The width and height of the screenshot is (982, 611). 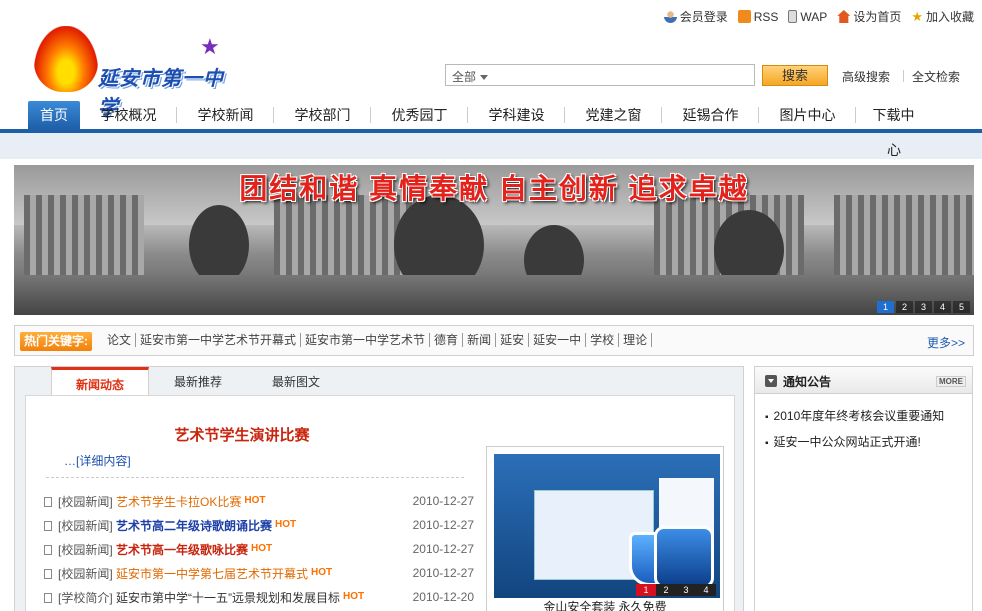 What do you see at coordinates (219, 245) in the screenshot?
I see `tree-image` at bounding box center [219, 245].